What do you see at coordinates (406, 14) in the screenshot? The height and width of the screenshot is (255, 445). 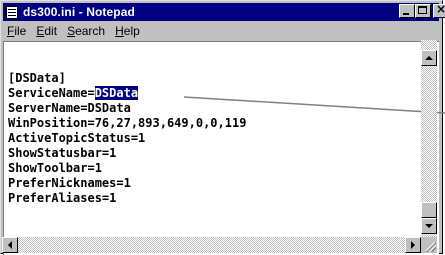 I see `minimize-icon` at bounding box center [406, 14].